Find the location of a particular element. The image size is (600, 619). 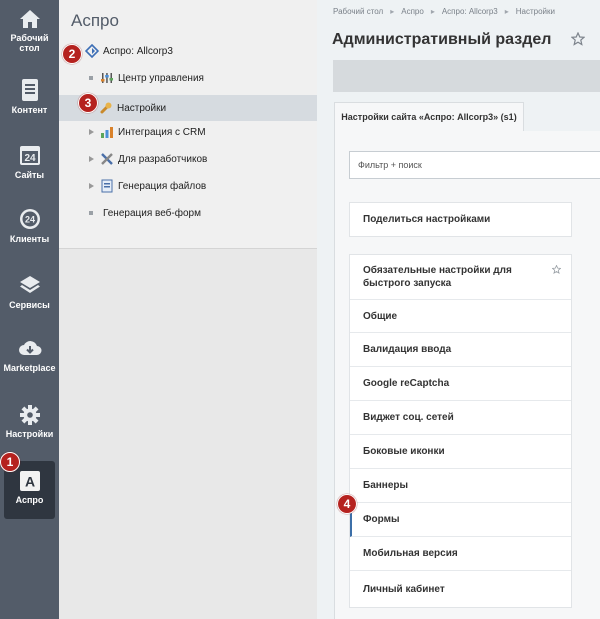

settings-item-social-widget: Виджет соц. сетей is located at coordinates (460, 418).